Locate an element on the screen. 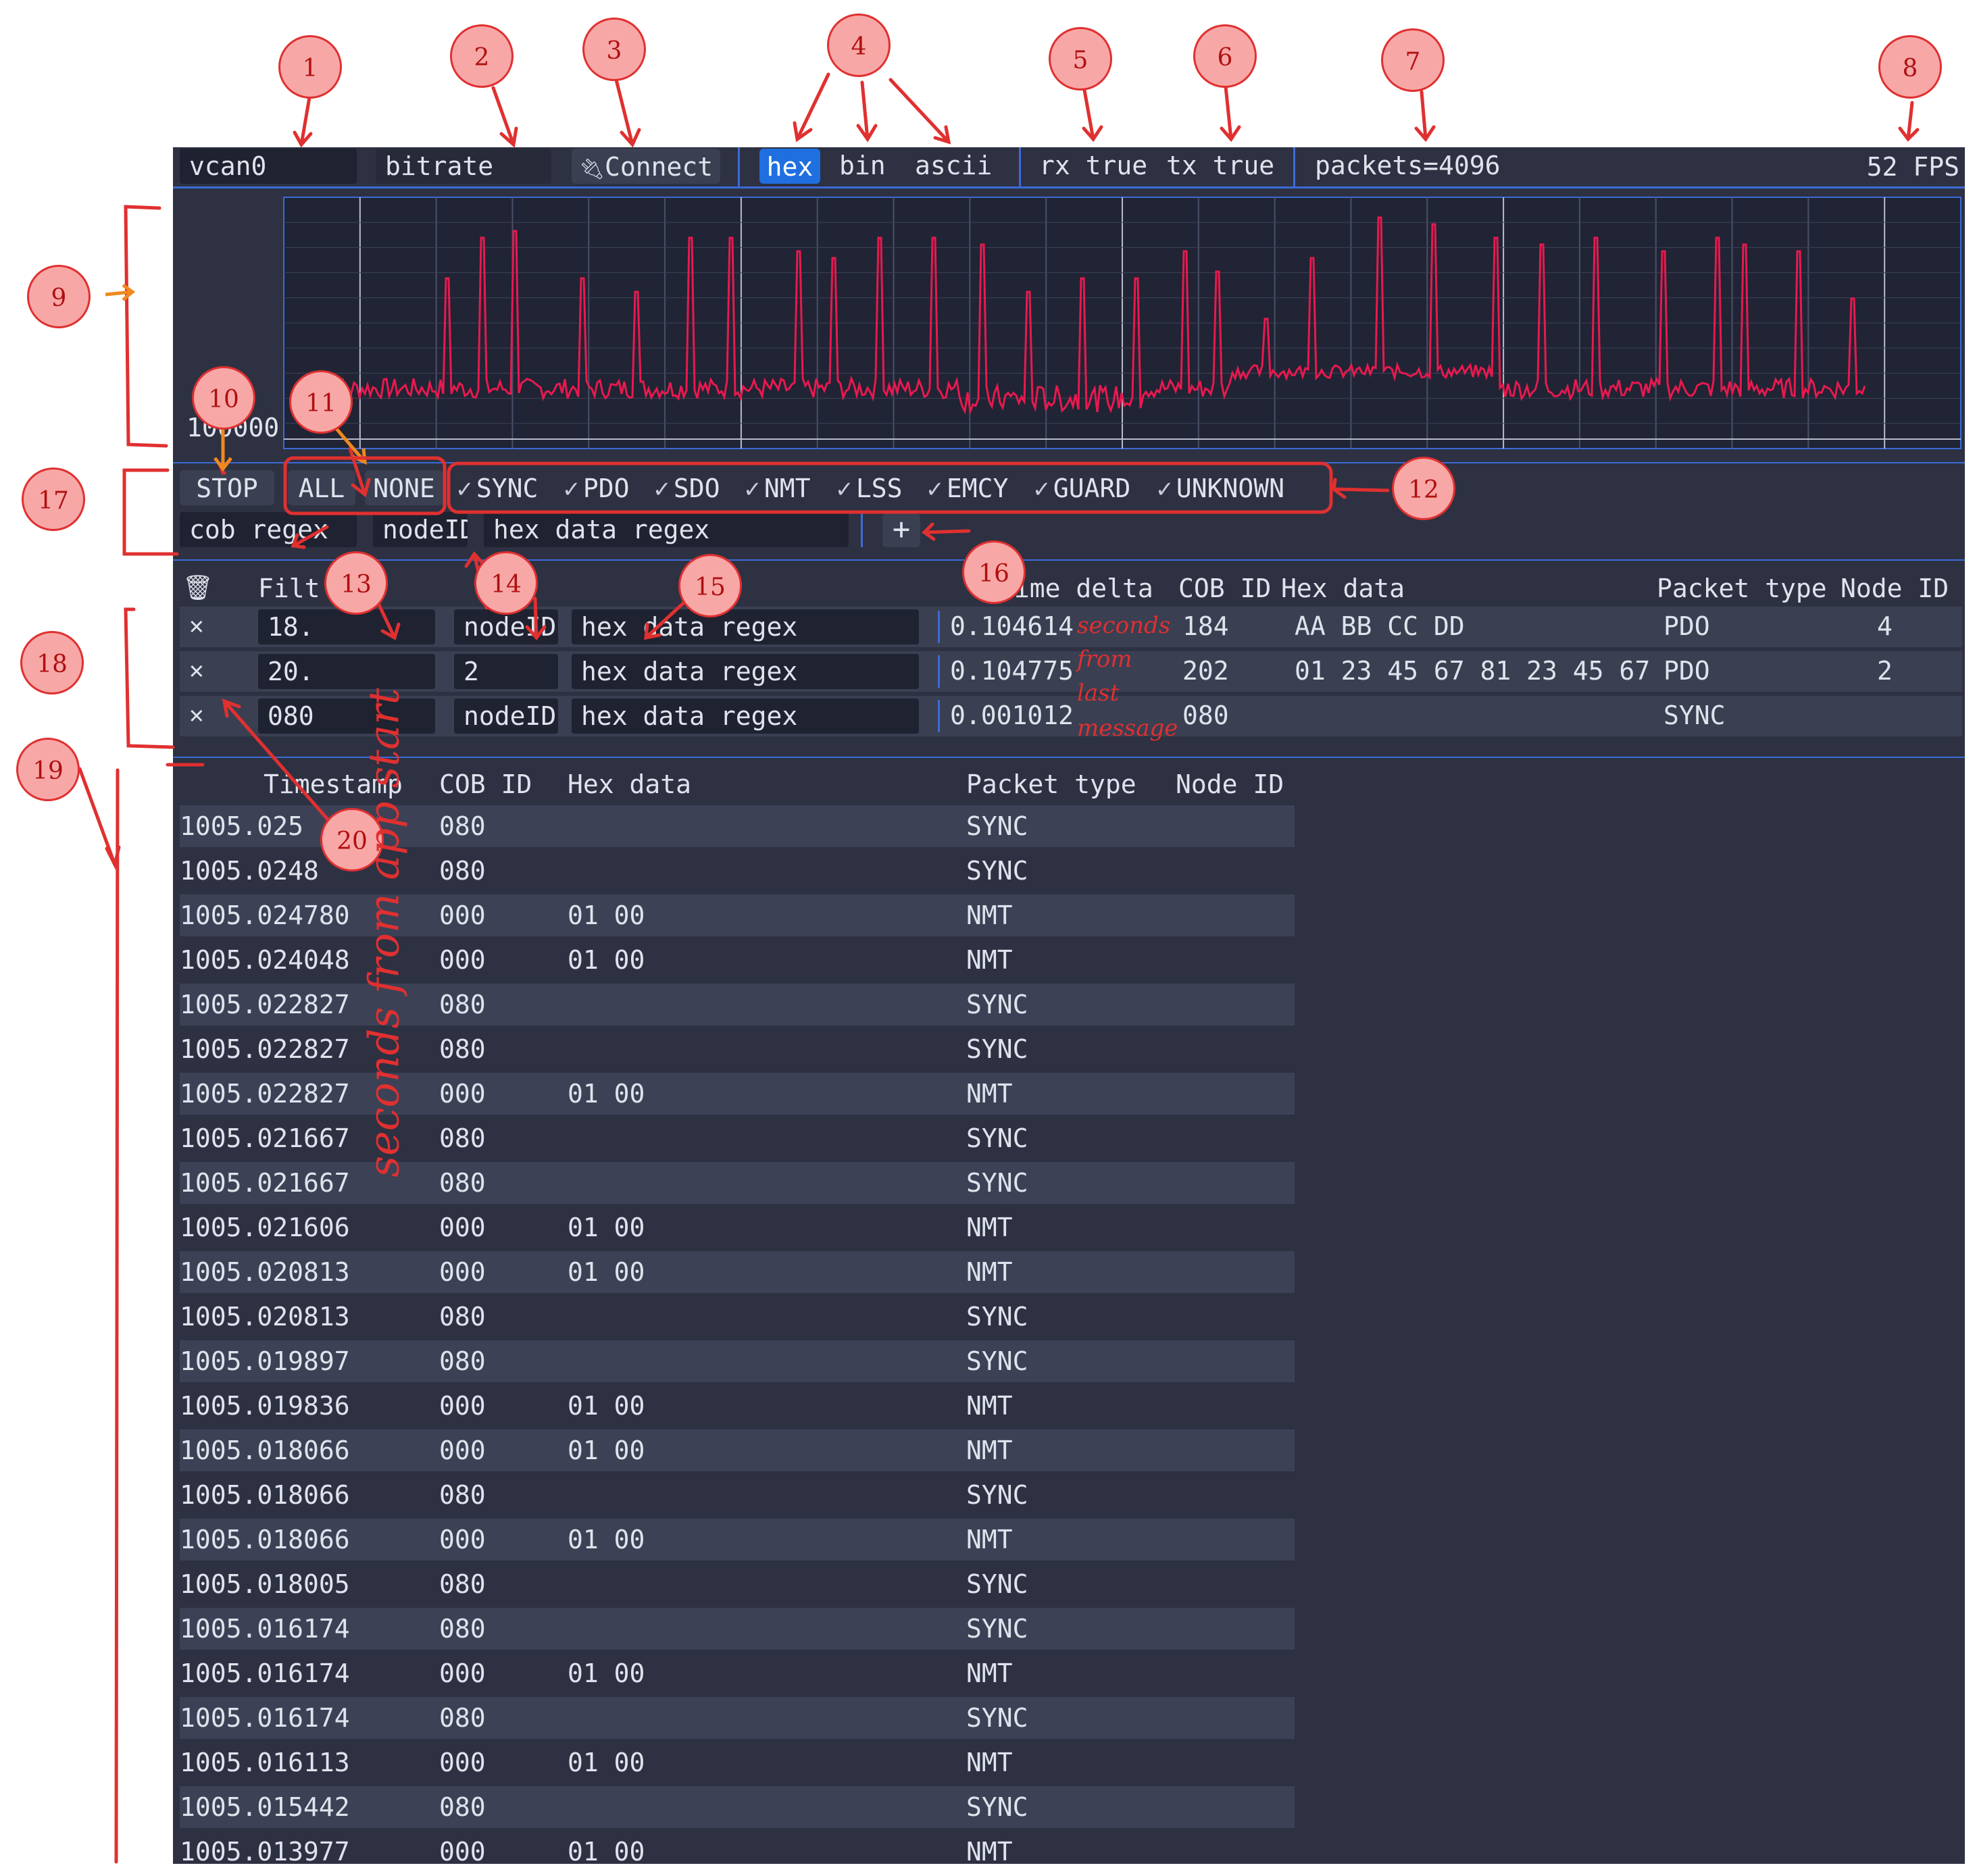  delta-note-line-3: last is located at coordinates (1098, 693).